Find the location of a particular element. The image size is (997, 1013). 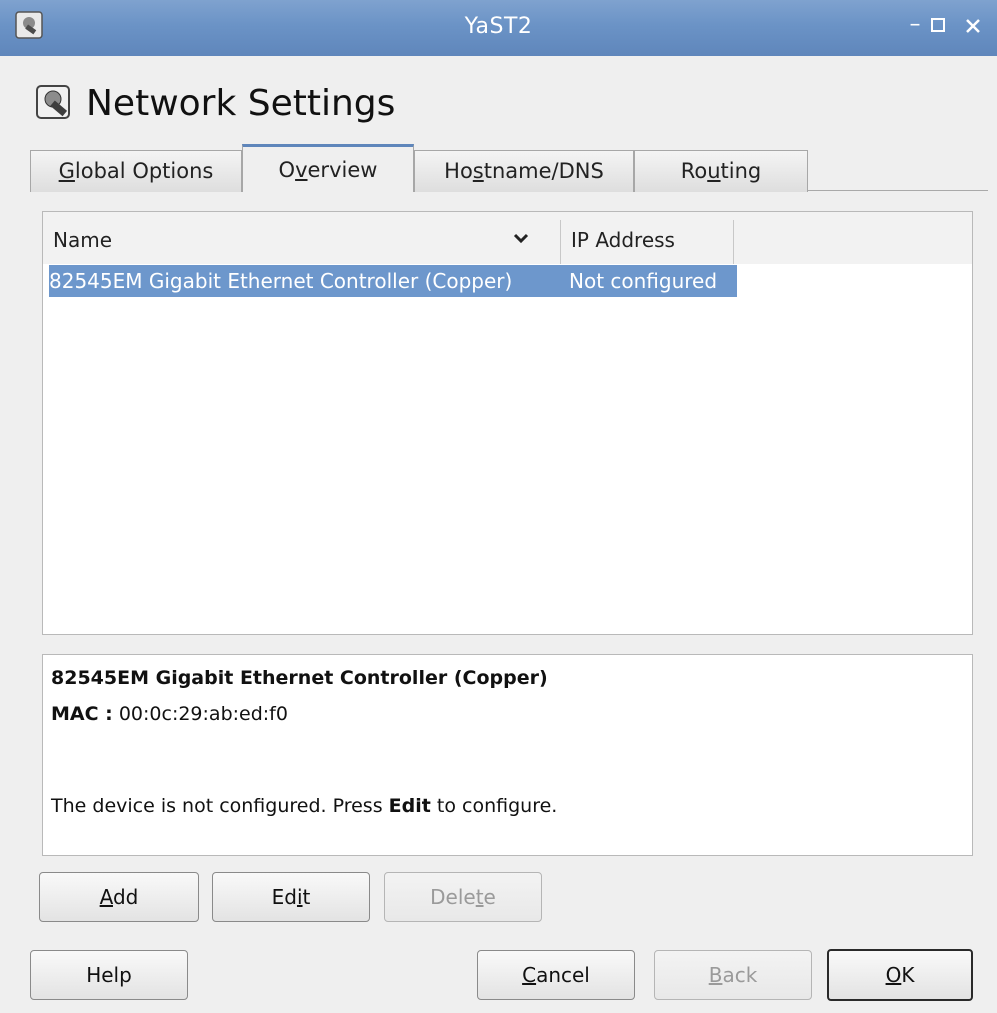

mac-value: 00:0c:29:ab:ed:f0 is located at coordinates (203, 714).